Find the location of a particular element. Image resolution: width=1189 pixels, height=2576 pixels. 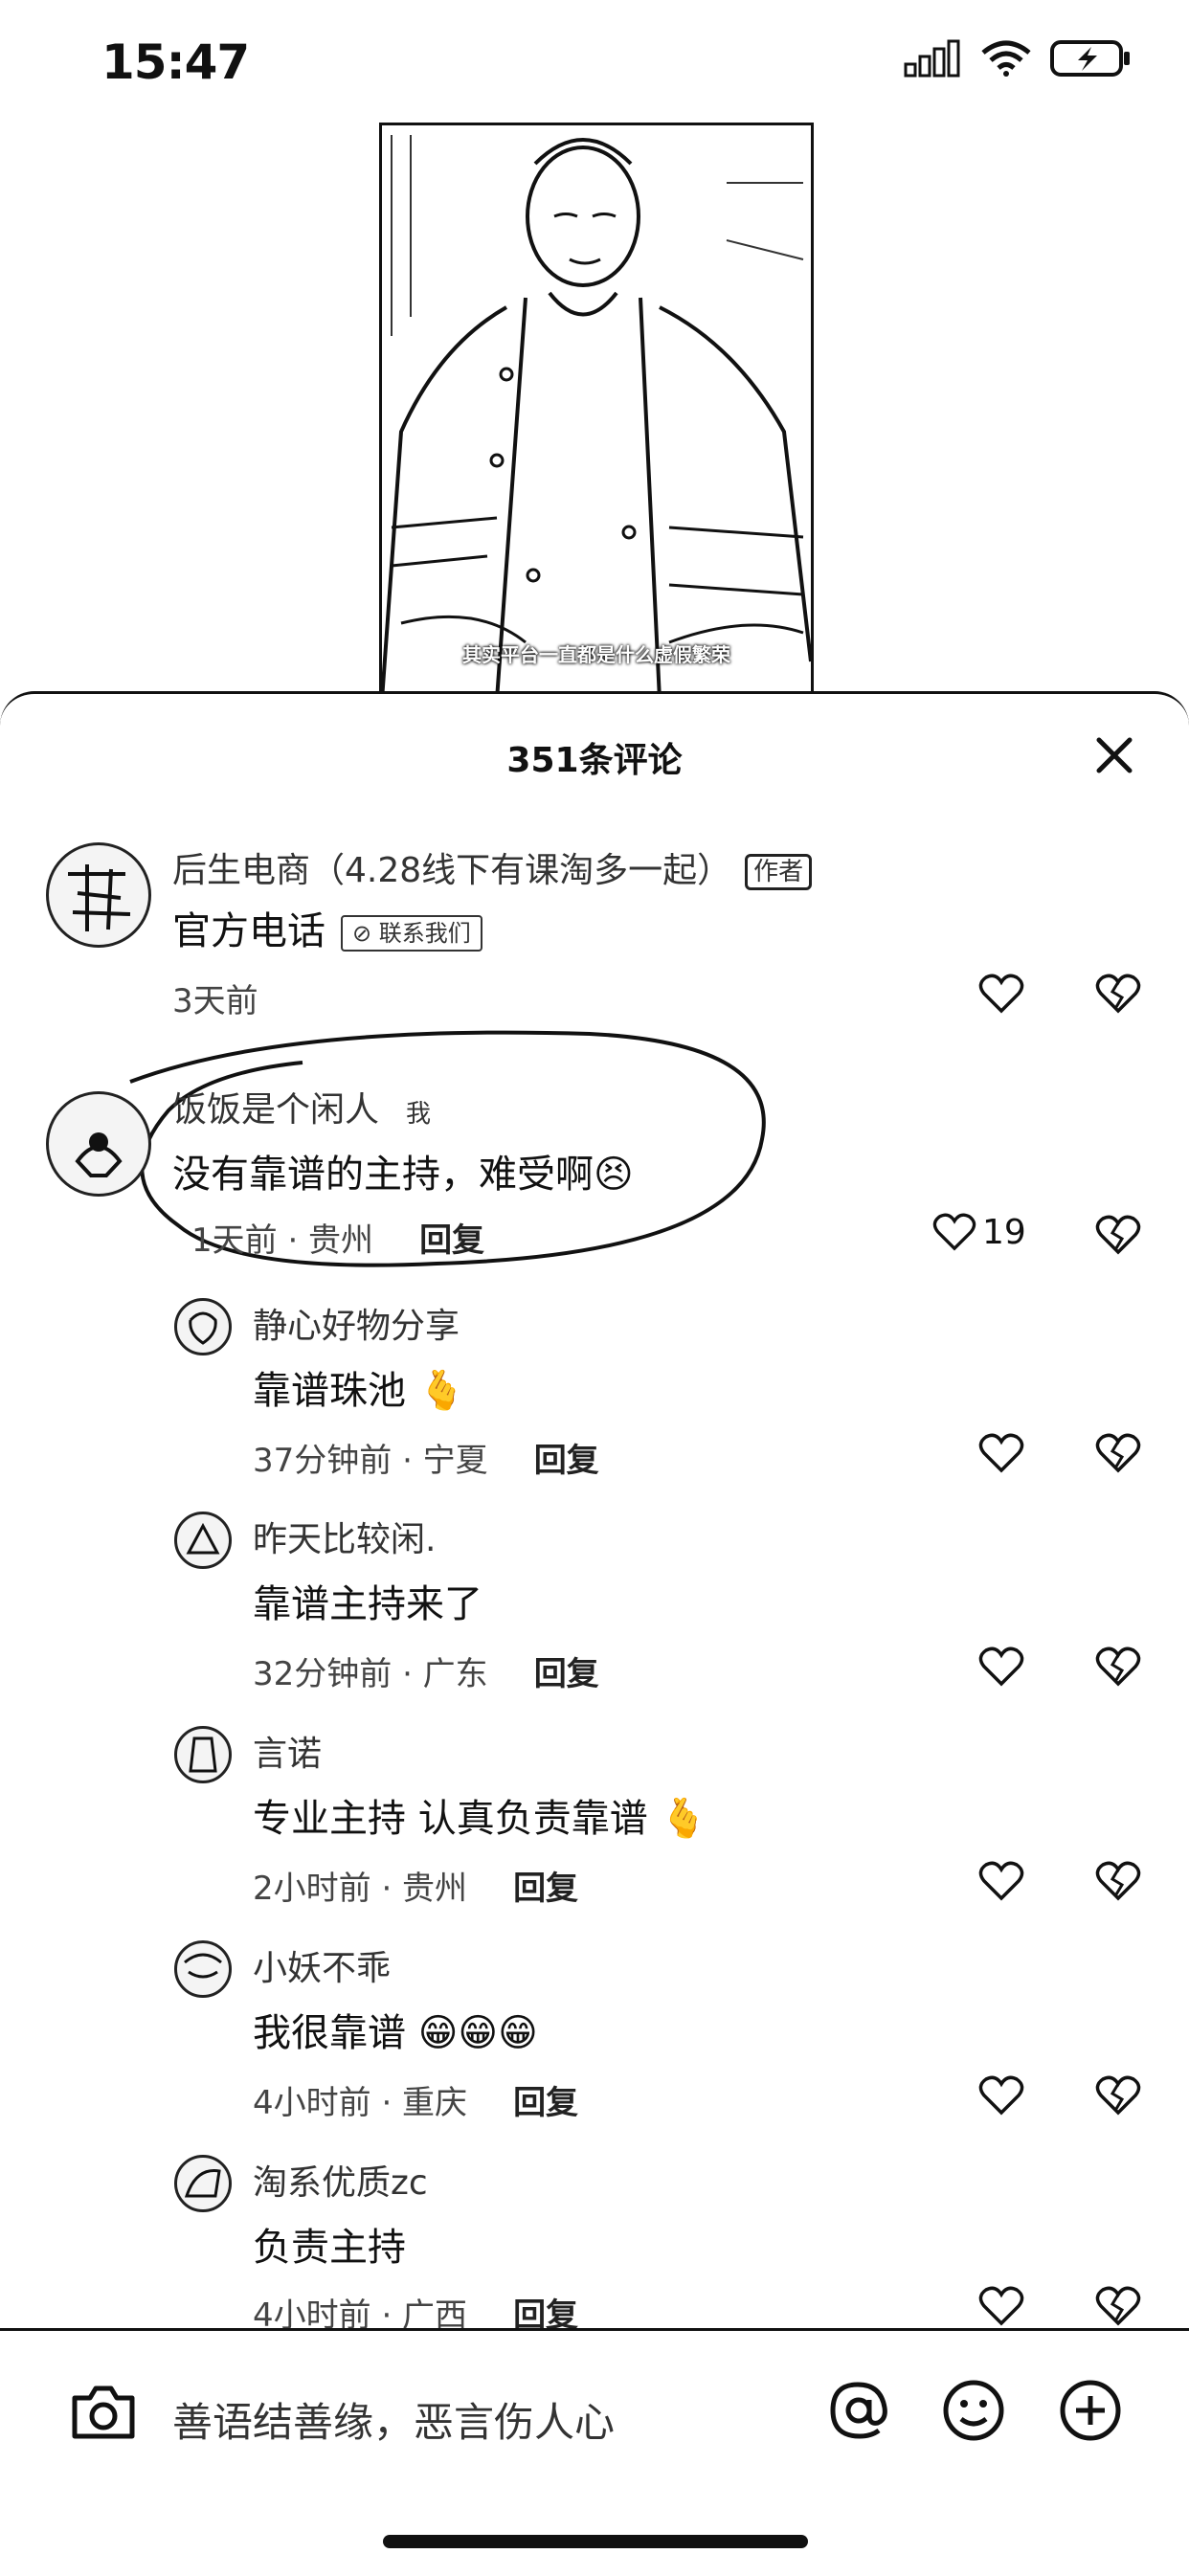

wifi-icon is located at coordinates (1006, 59).